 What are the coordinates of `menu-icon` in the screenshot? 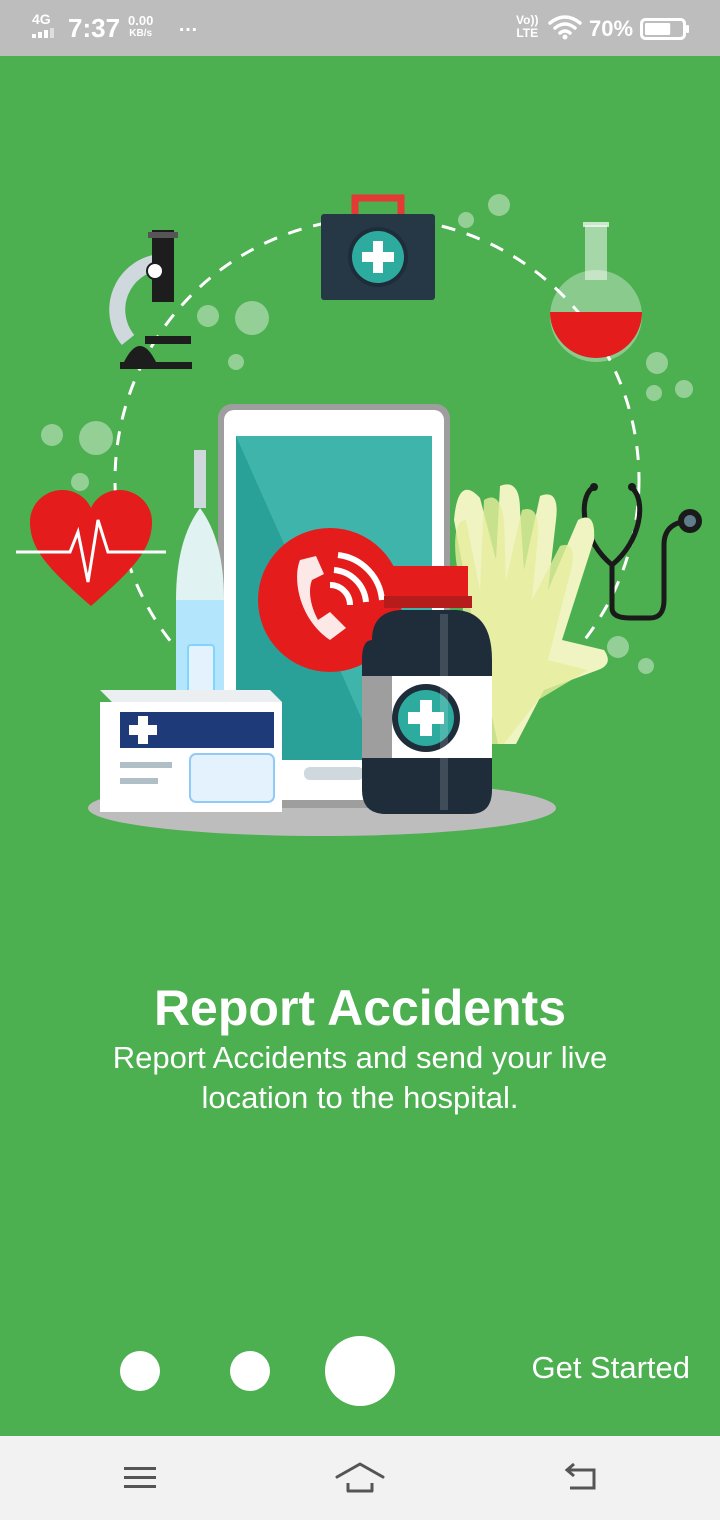 It's located at (140, 1477).